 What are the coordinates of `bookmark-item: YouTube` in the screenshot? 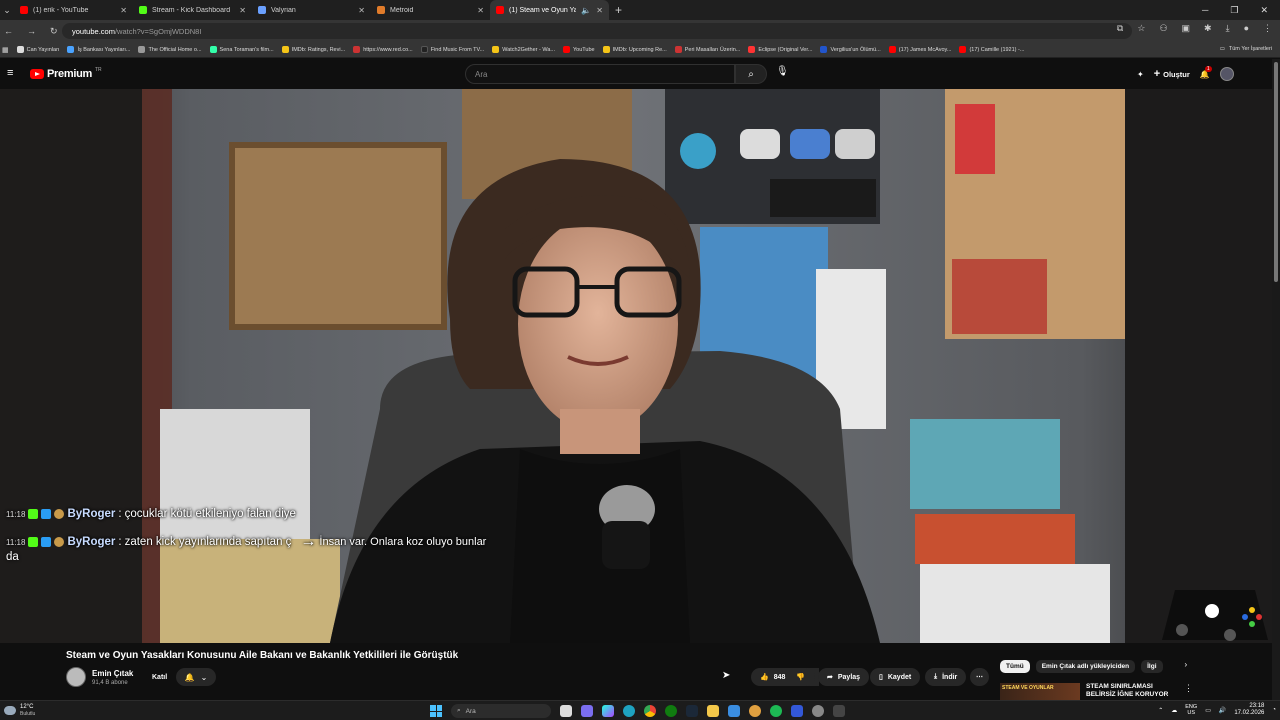 It's located at (579, 49).